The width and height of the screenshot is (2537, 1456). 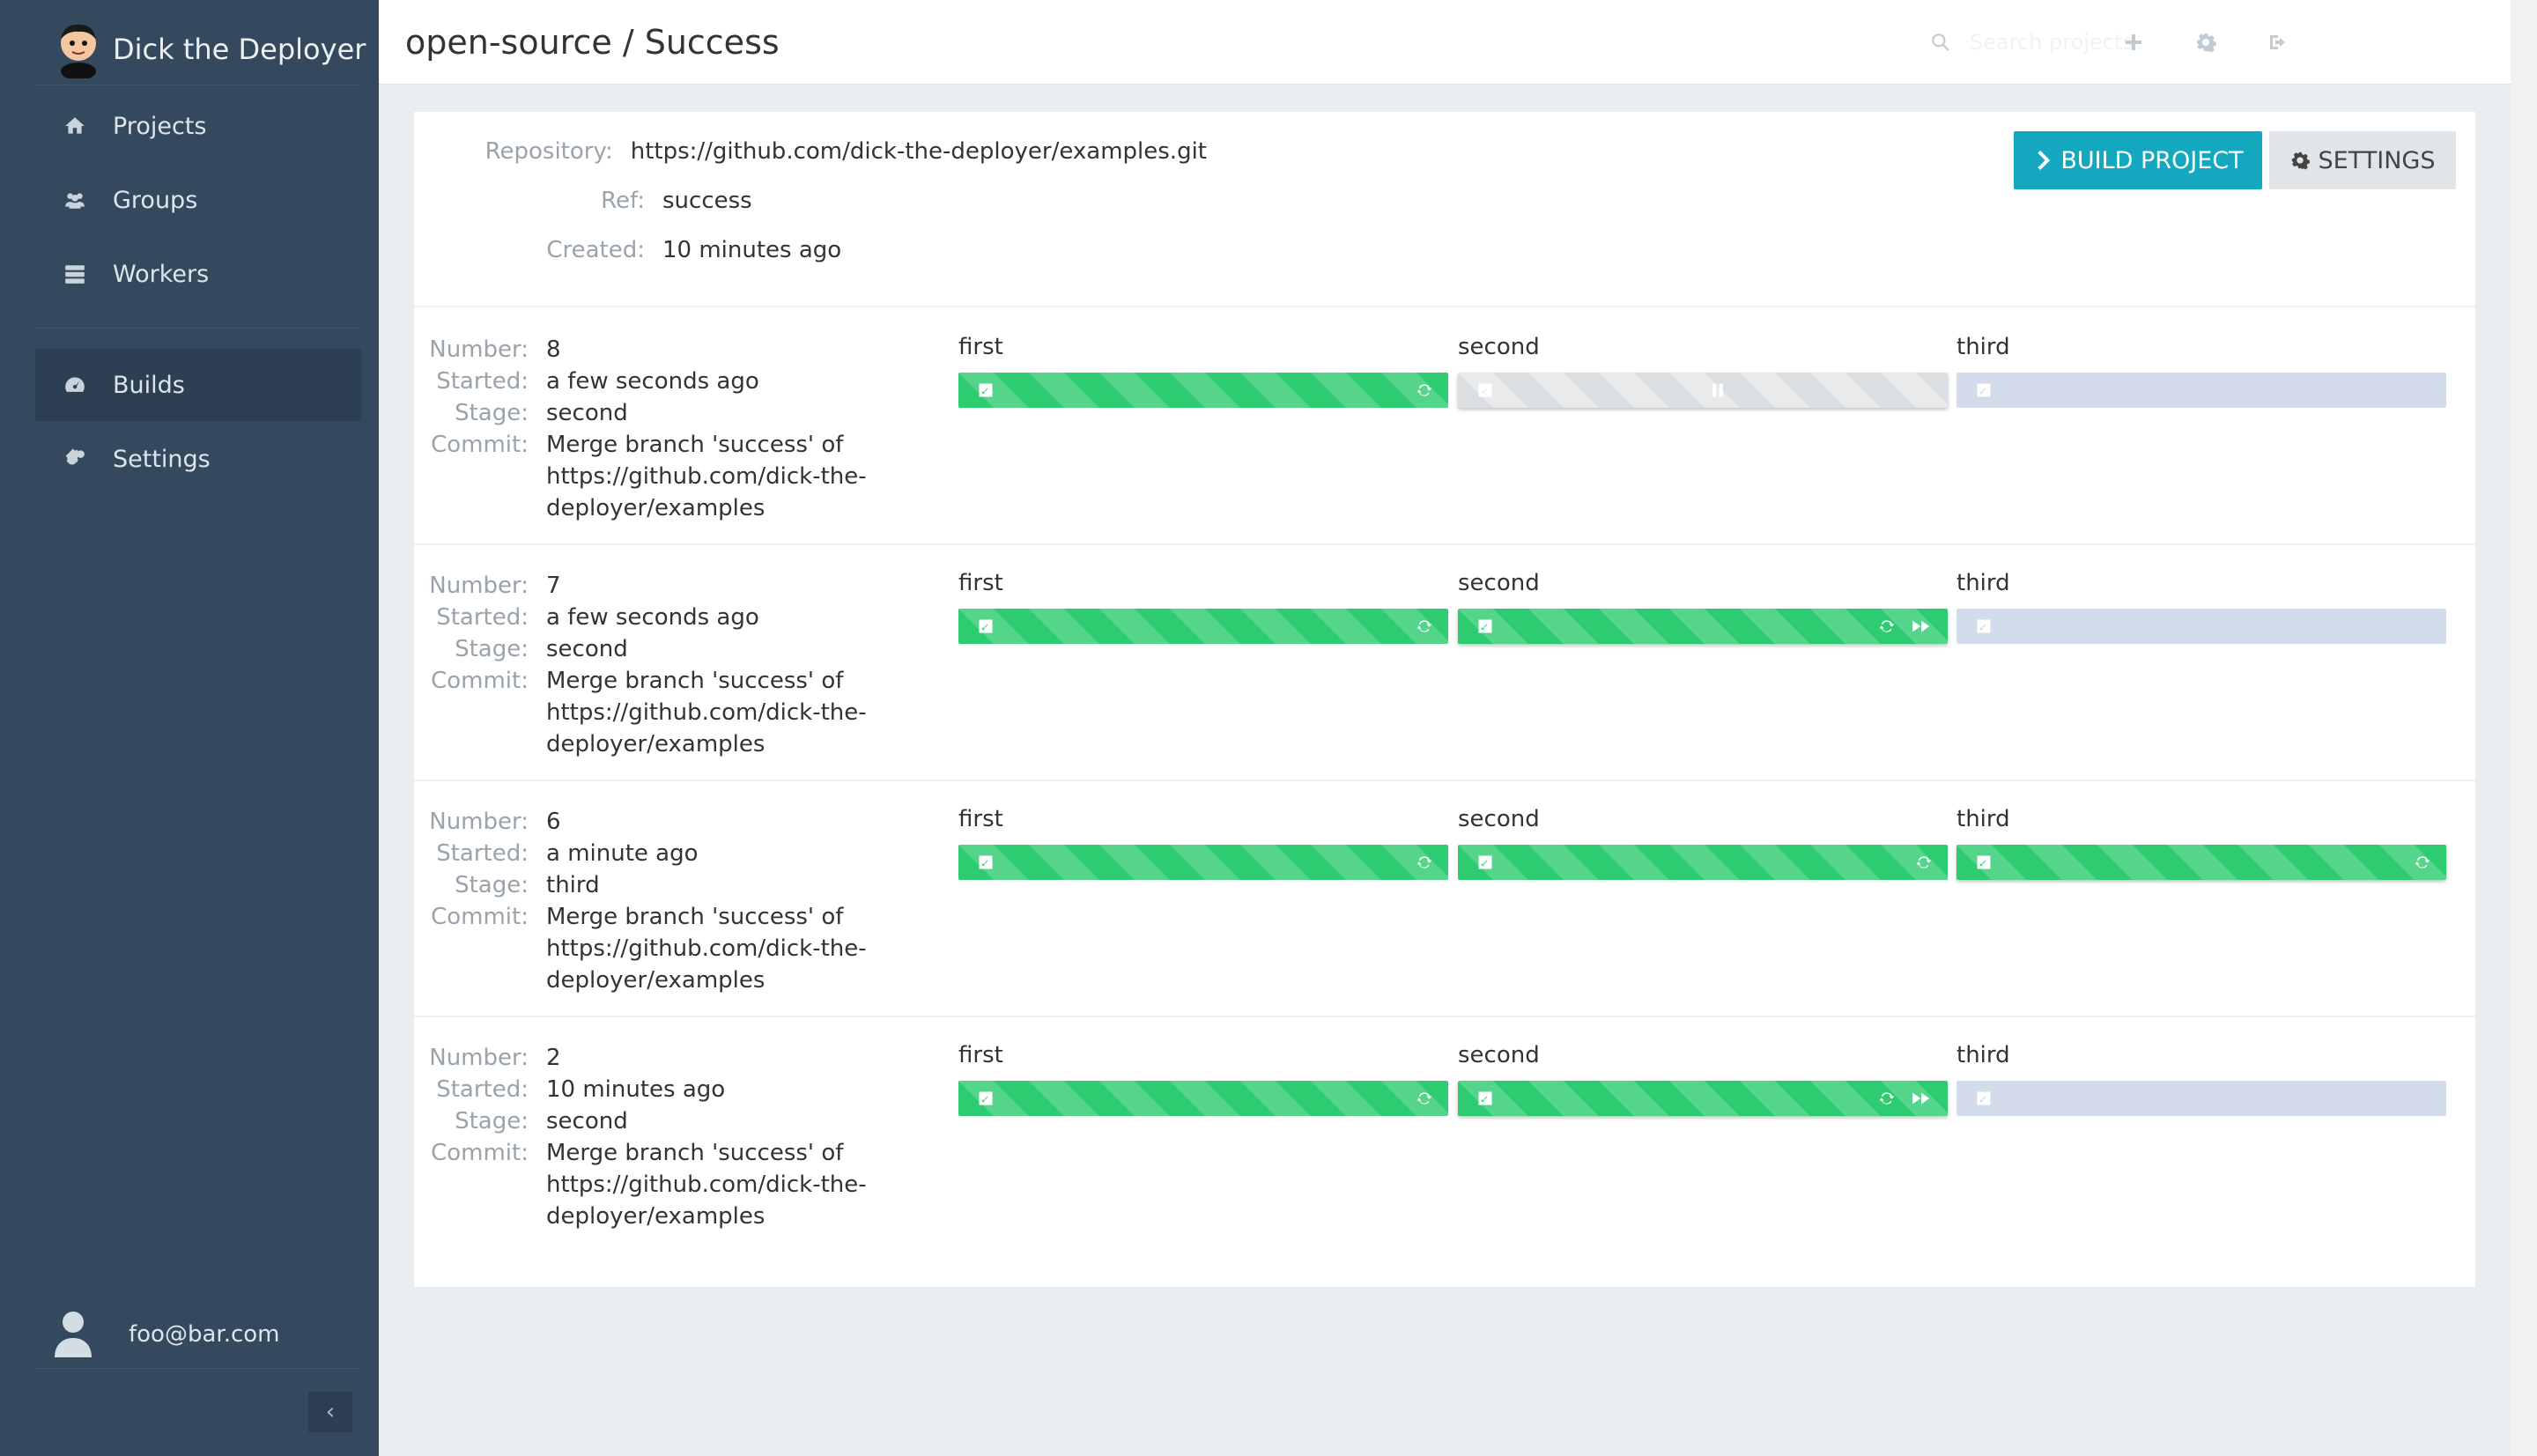 I want to click on sidebar-item-projects: Projects, so click(x=198, y=126).